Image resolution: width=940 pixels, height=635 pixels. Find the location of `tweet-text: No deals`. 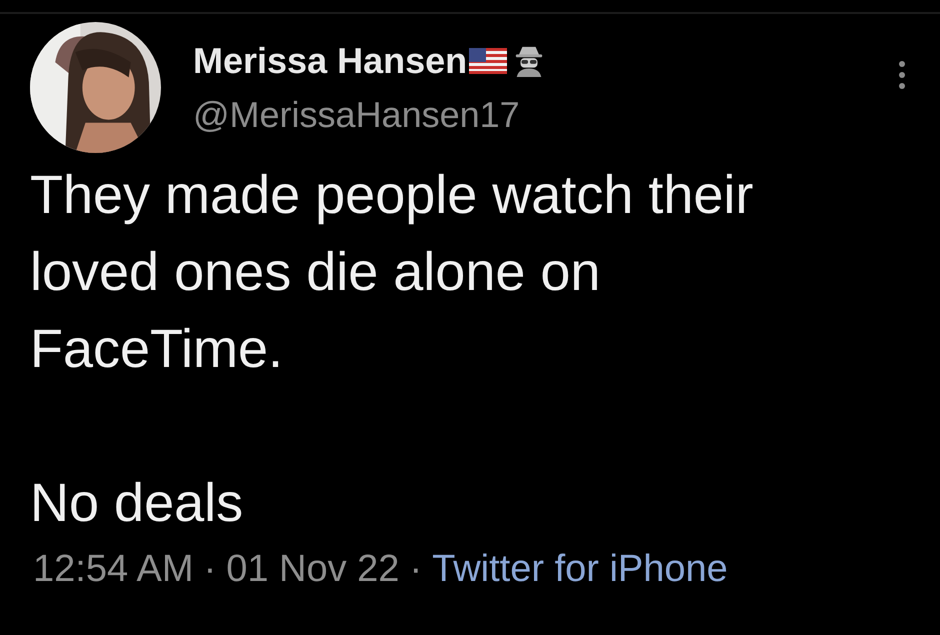

tweet-text: No deals is located at coordinates (137, 503).